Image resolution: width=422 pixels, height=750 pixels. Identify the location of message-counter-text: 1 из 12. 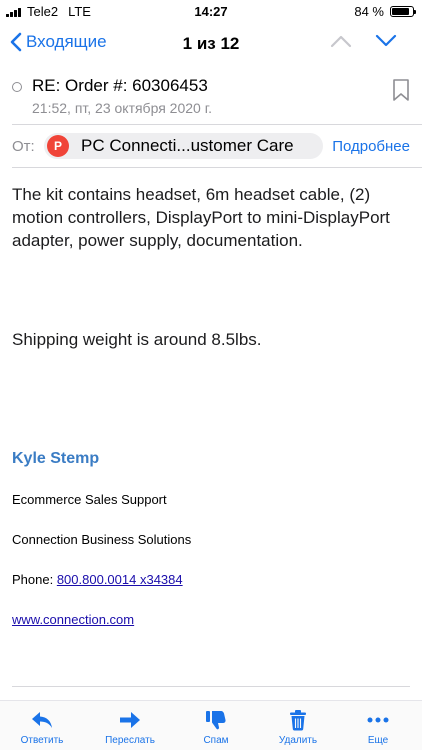
(211, 43).